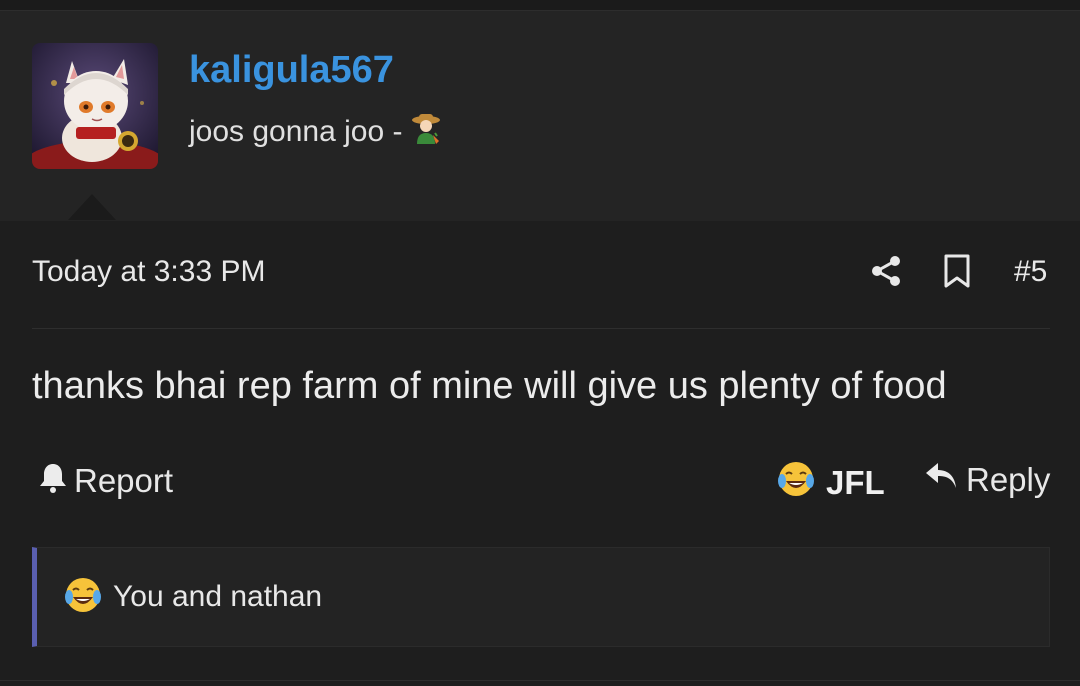  Describe the element at coordinates (1008, 479) in the screenshot. I see `reply-label: Reply` at that location.